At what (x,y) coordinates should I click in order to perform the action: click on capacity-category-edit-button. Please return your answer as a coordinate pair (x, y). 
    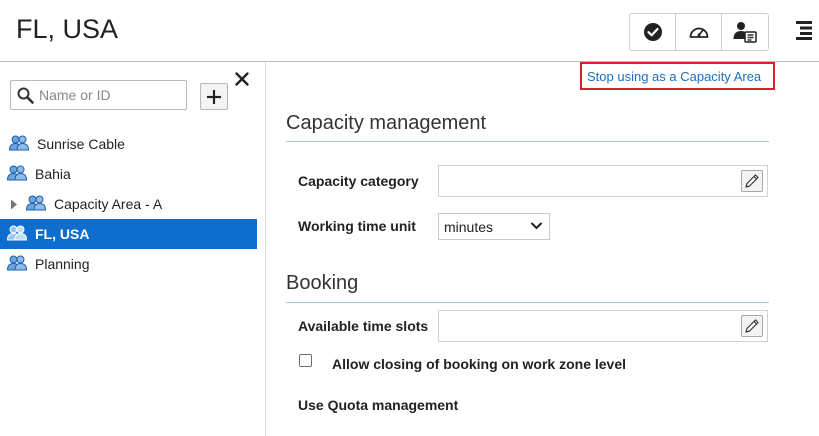
    Looking at the image, I should click on (752, 181).